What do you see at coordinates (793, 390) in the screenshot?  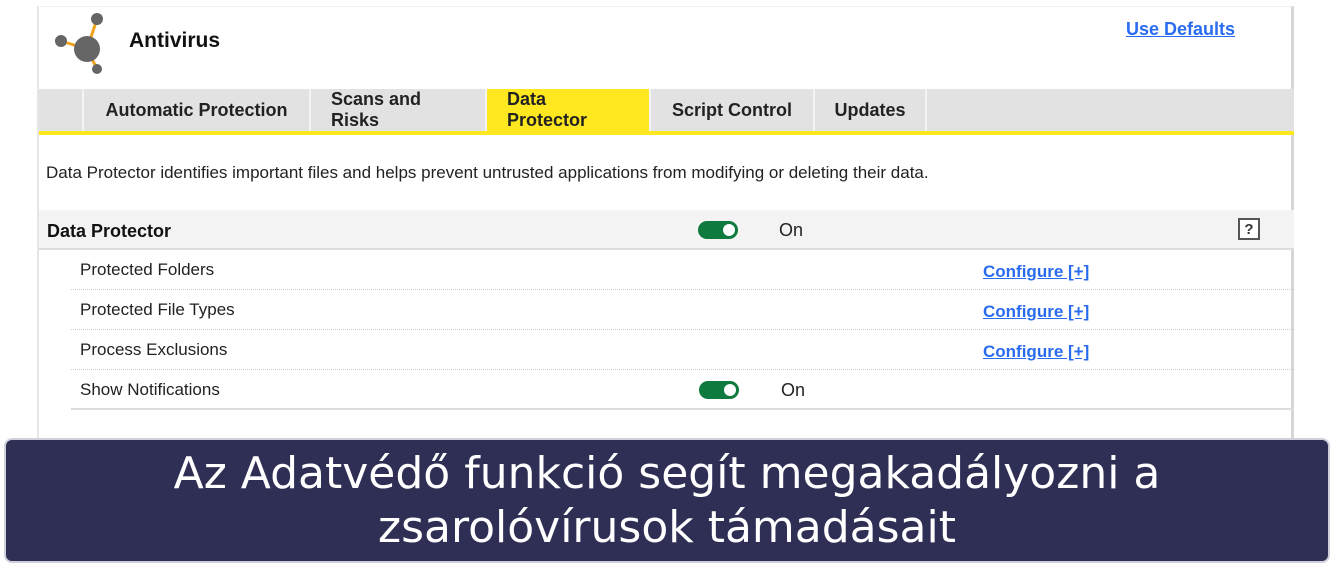 I see `show-notifications-toggle-state: On` at bounding box center [793, 390].